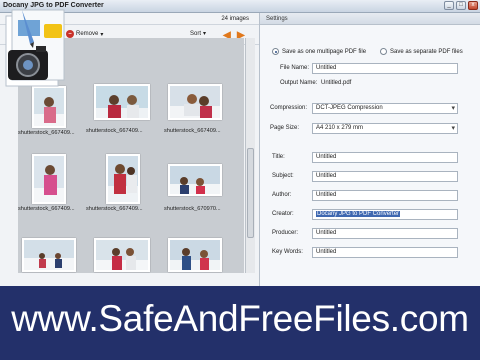  Describe the element at coordinates (385, 128) in the screenshot. I see `page-size-select: A4 210 x 279 mm` at that location.